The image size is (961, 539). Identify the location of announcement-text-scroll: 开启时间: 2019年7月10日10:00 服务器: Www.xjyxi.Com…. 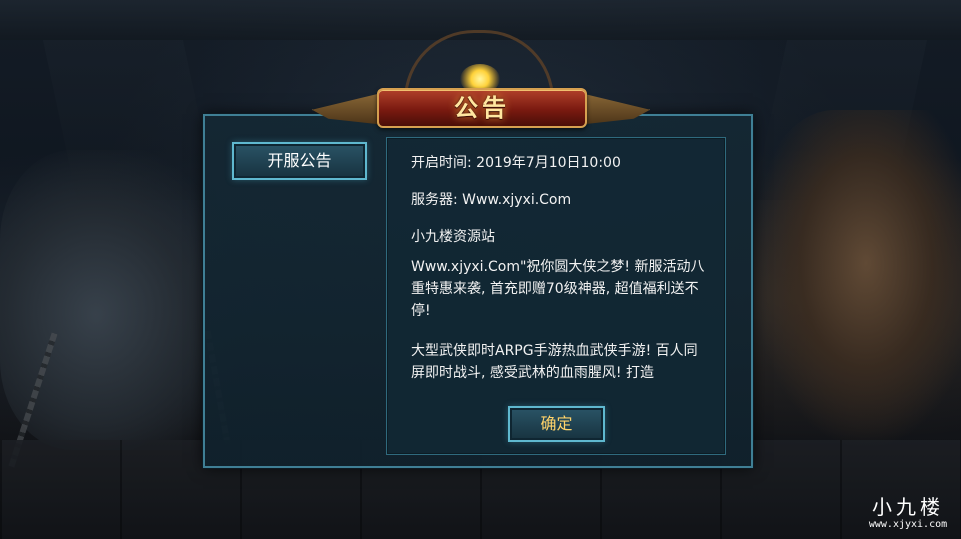
(561, 271).